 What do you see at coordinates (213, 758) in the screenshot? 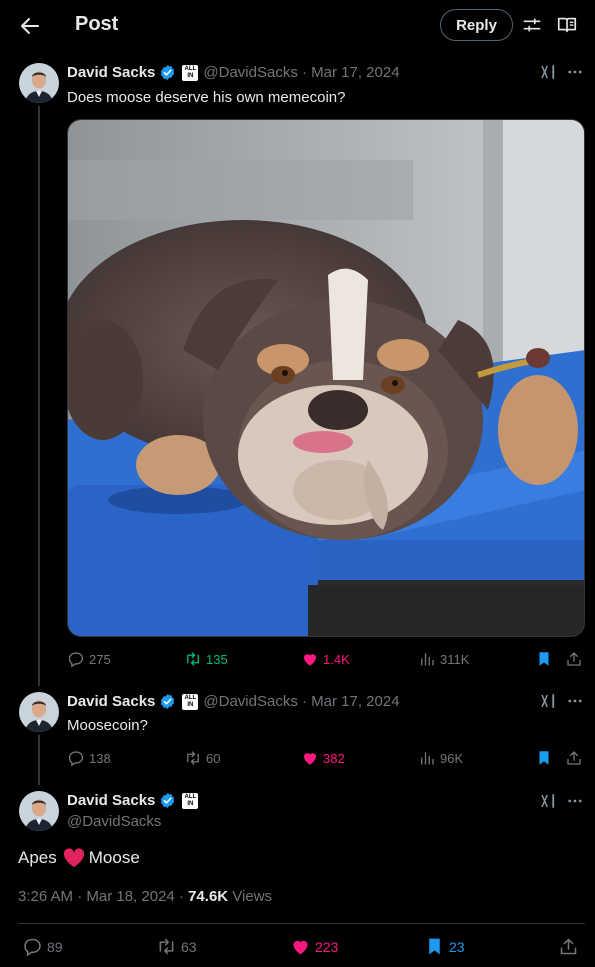
I see `retweet-count: 60` at bounding box center [213, 758].